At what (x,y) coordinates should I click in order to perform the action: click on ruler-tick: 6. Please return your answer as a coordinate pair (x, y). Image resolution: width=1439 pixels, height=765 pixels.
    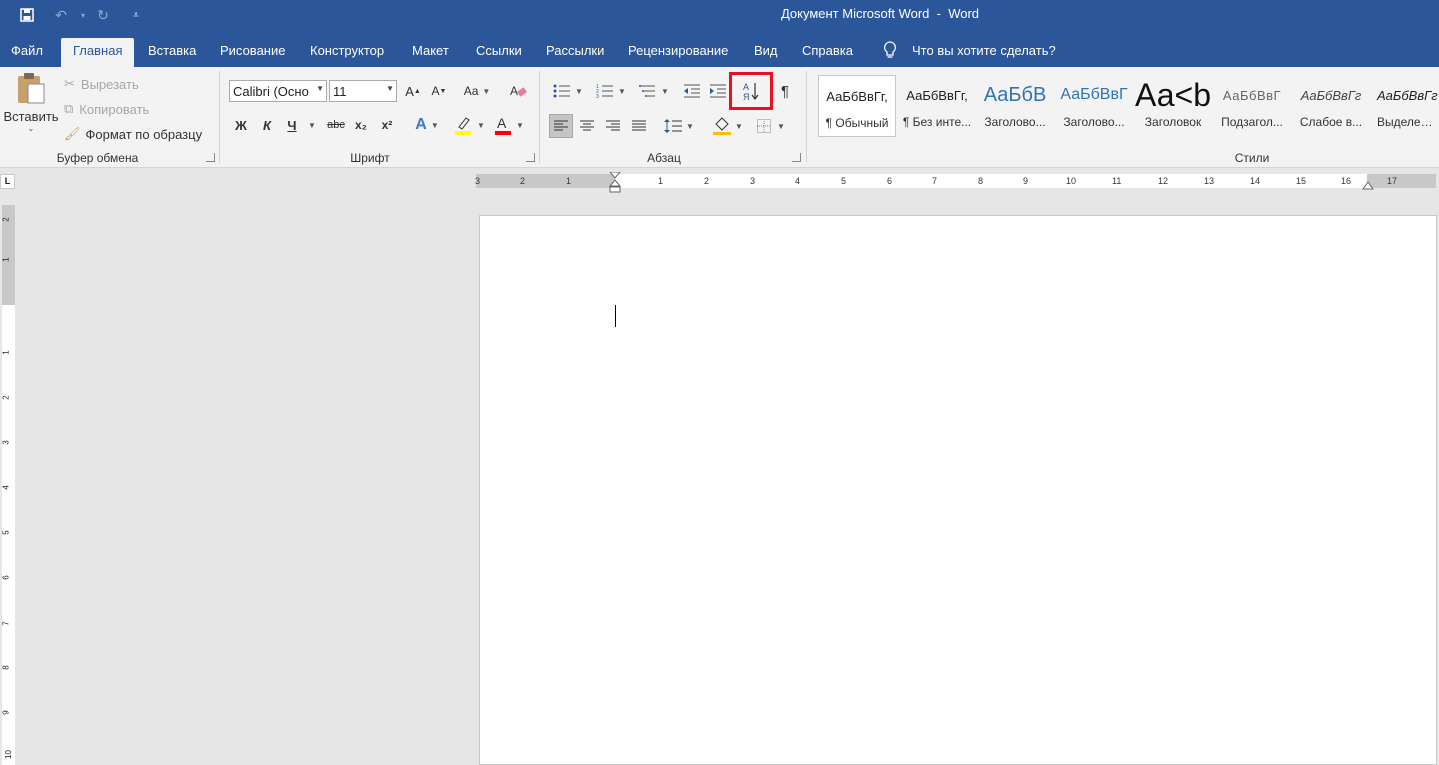
    Looking at the image, I should click on (890, 181).